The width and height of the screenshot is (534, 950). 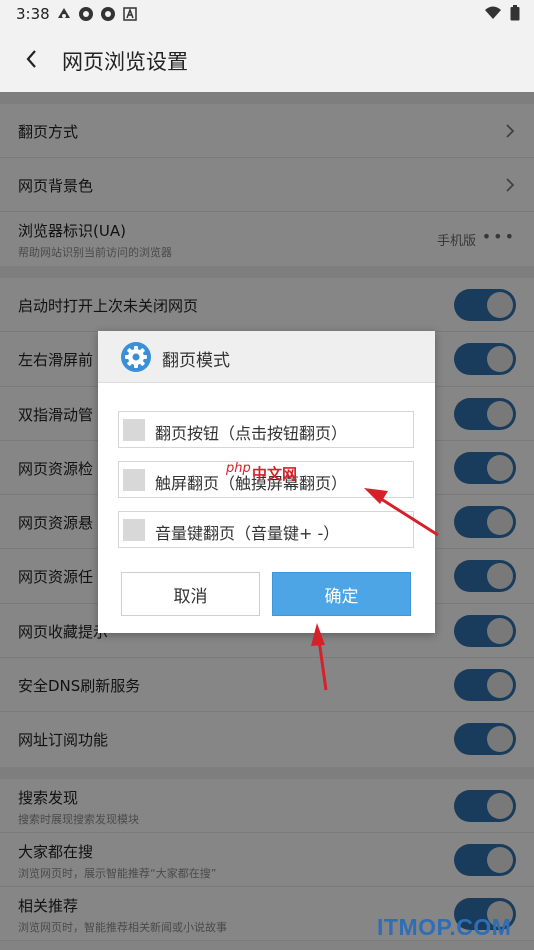 I want to click on status-bar: 3:38, so click(x=267, y=14).